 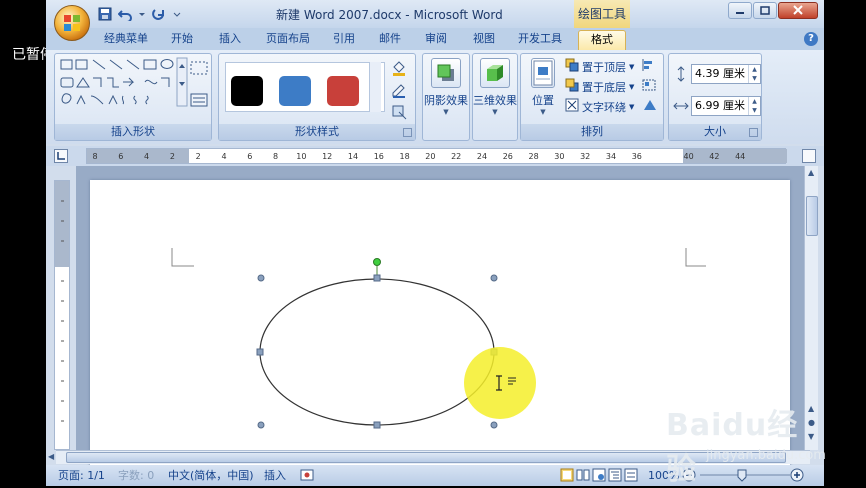 I want to click on shape-outline-button, so click(x=399, y=91).